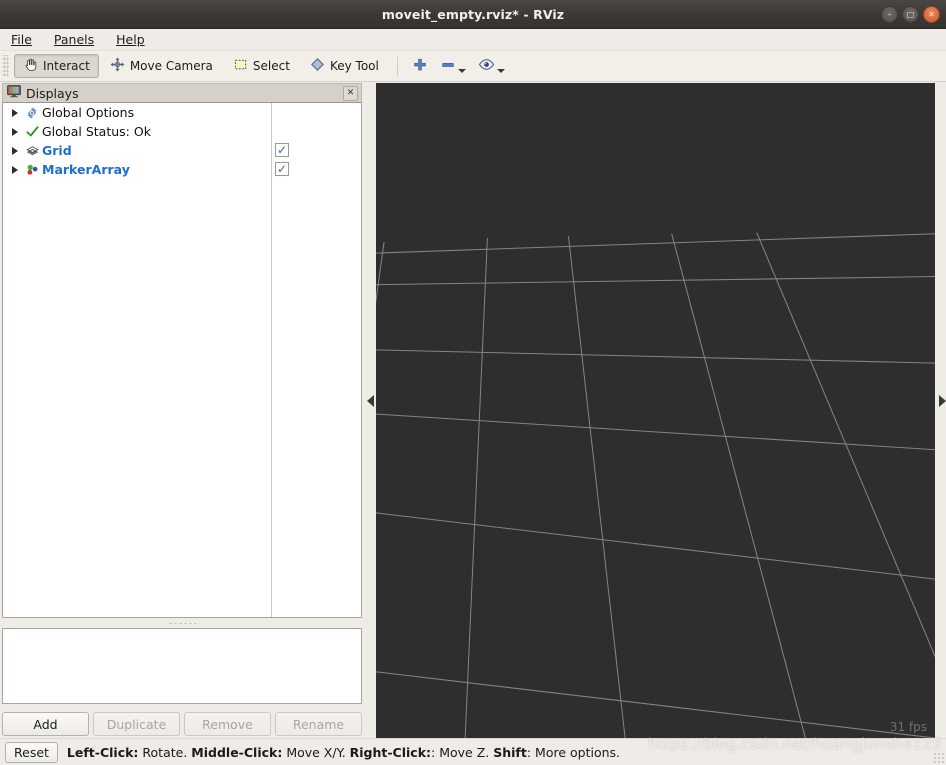  I want to click on displays-close-glyph: ✕, so click(350, 93).